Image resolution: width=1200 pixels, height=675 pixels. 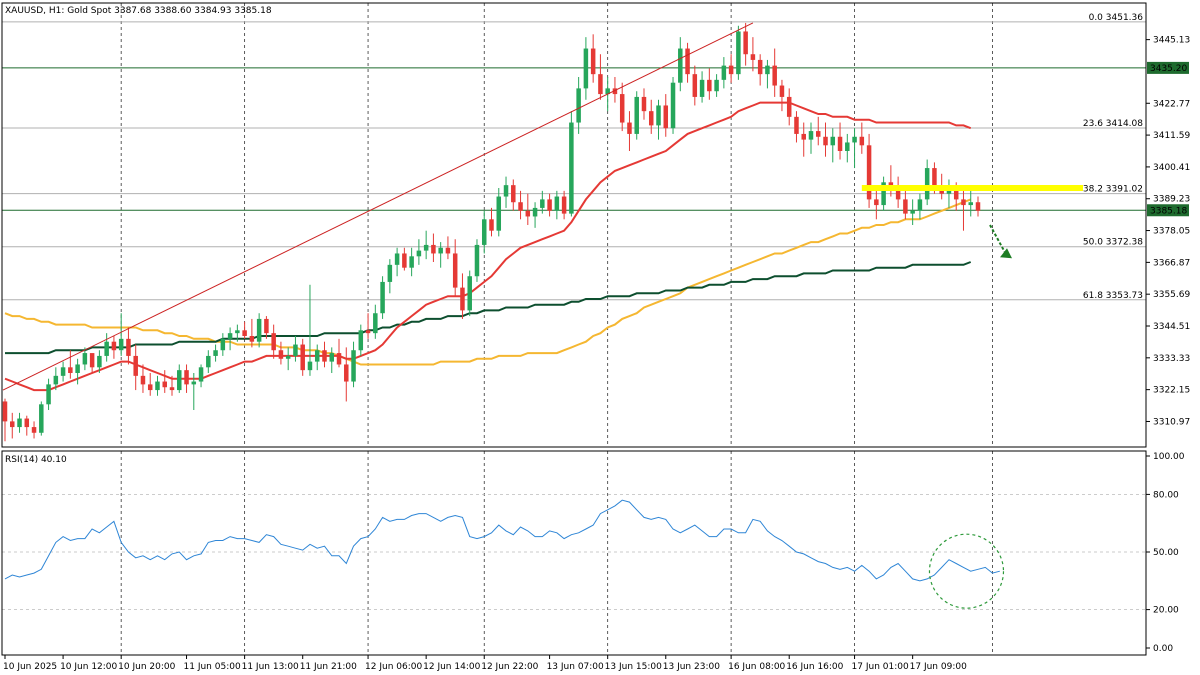 I want to click on rsi-y-tick-label: 80.00, so click(x=1166, y=495).